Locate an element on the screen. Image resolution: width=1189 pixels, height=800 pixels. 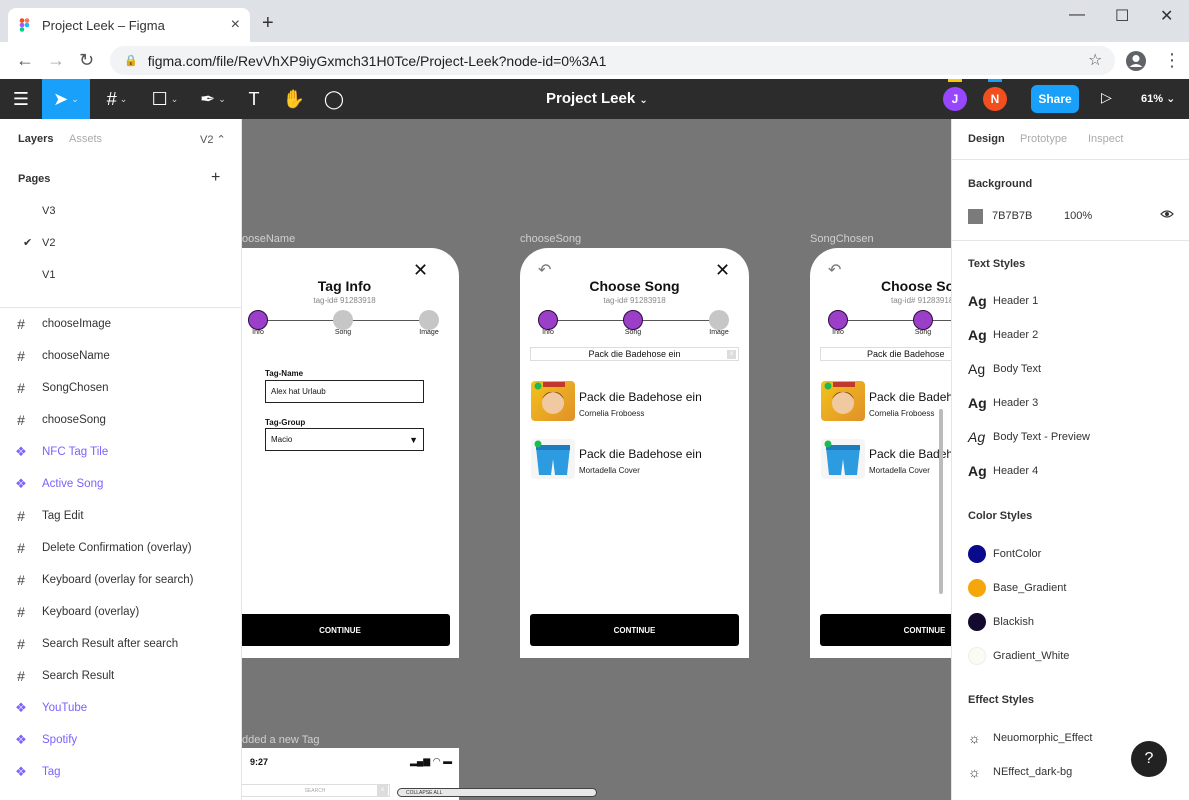
back-arrow-icon: ← is located at coordinates (25, 60).